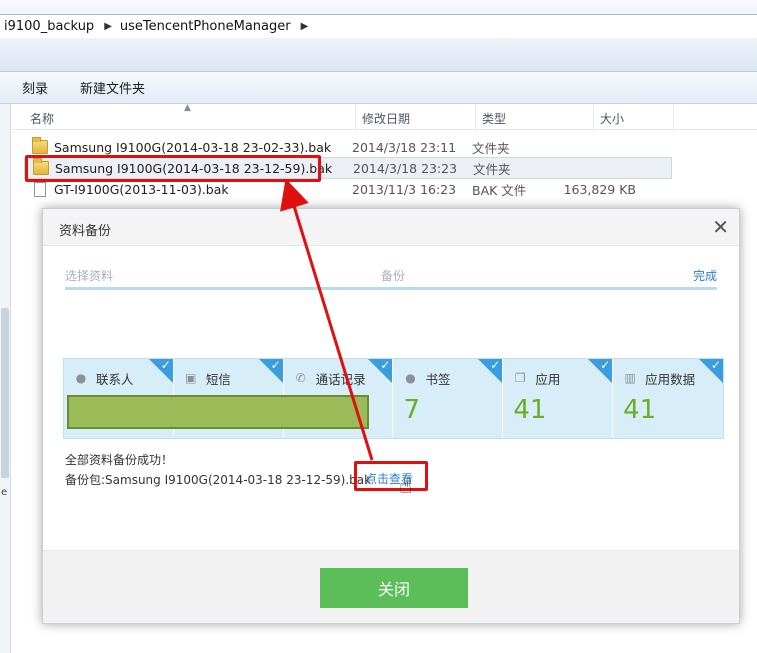 The width and height of the screenshot is (757, 653). I want to click on tile-label: 应用, so click(548, 379).